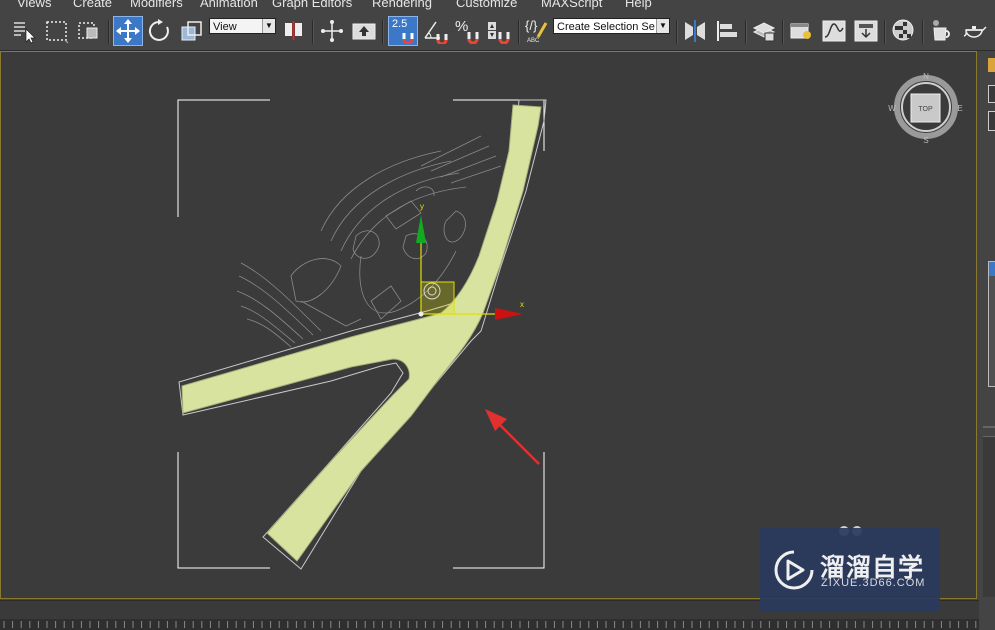  I want to click on render-frame-button, so click(974, 31).